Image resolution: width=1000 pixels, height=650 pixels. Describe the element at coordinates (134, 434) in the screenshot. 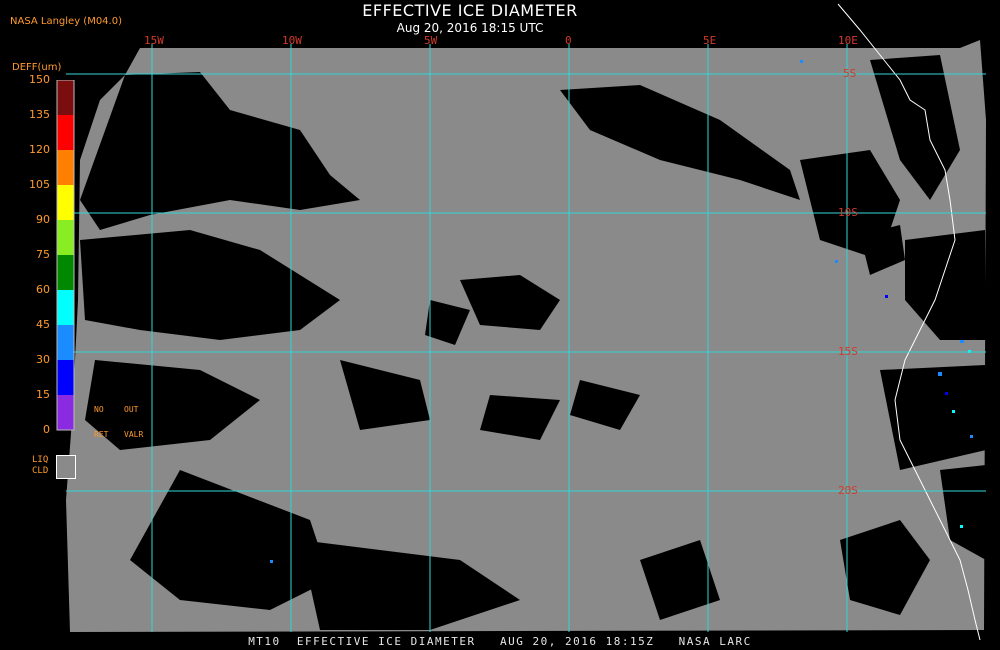

I see `valr-label: VALR` at that location.